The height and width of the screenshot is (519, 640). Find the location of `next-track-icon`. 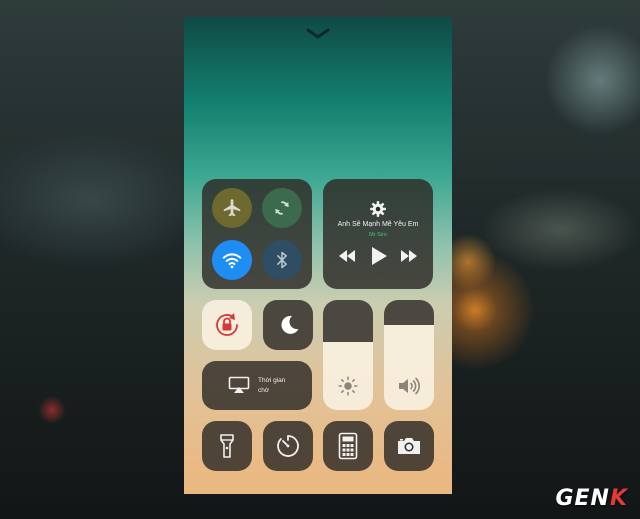

next-track-icon is located at coordinates (409, 256).